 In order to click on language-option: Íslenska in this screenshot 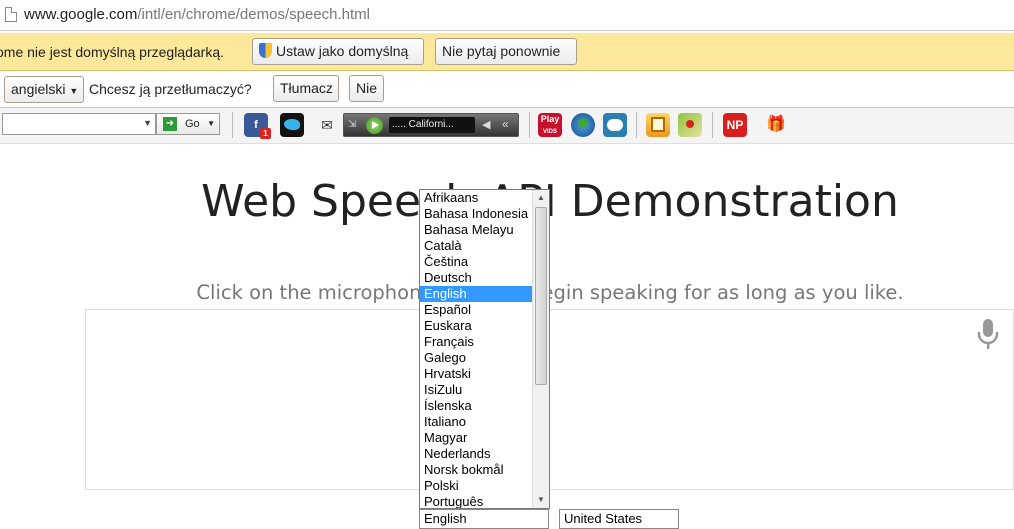, I will do `click(476, 406)`.